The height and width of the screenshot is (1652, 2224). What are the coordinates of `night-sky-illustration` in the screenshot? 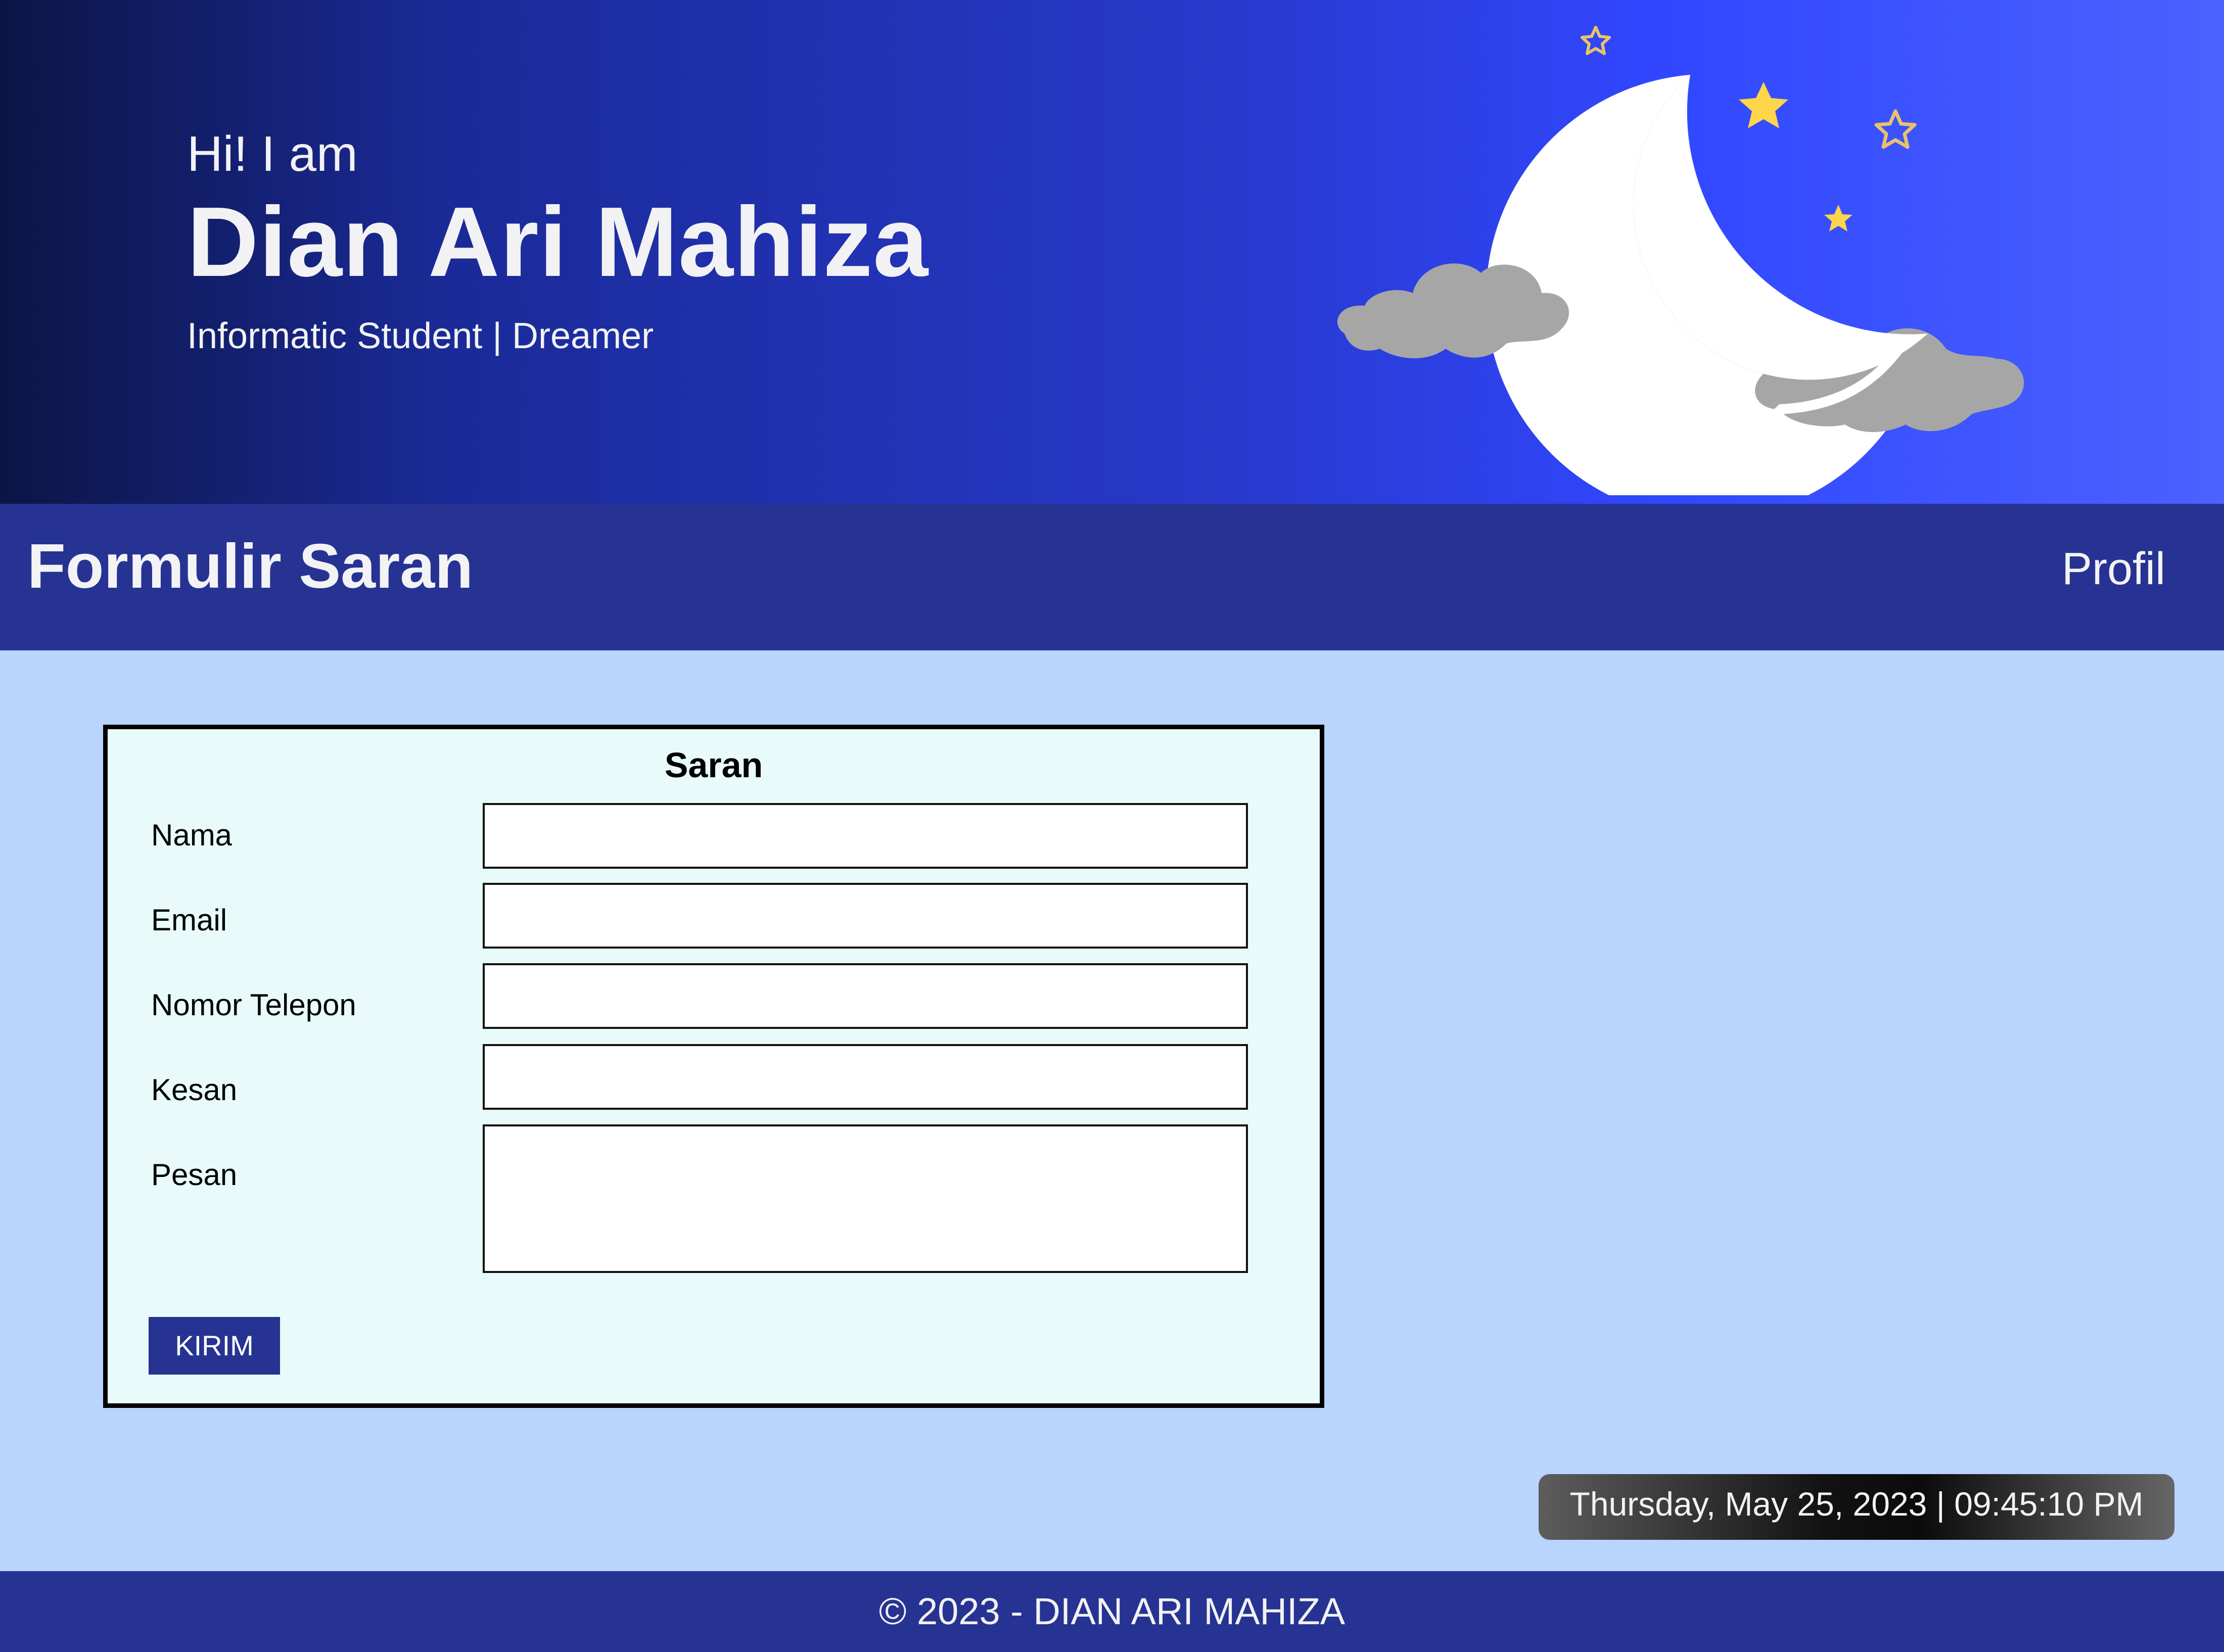 It's located at (1680, 261).